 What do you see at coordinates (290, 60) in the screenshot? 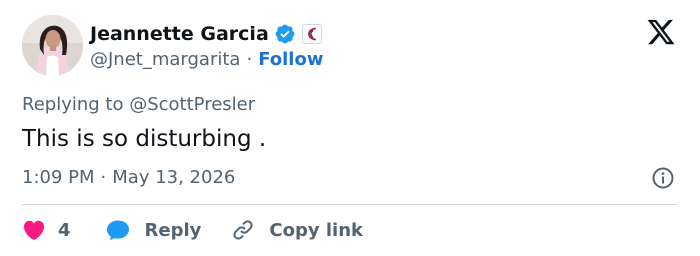
I see `follow-button: Follow` at bounding box center [290, 60].